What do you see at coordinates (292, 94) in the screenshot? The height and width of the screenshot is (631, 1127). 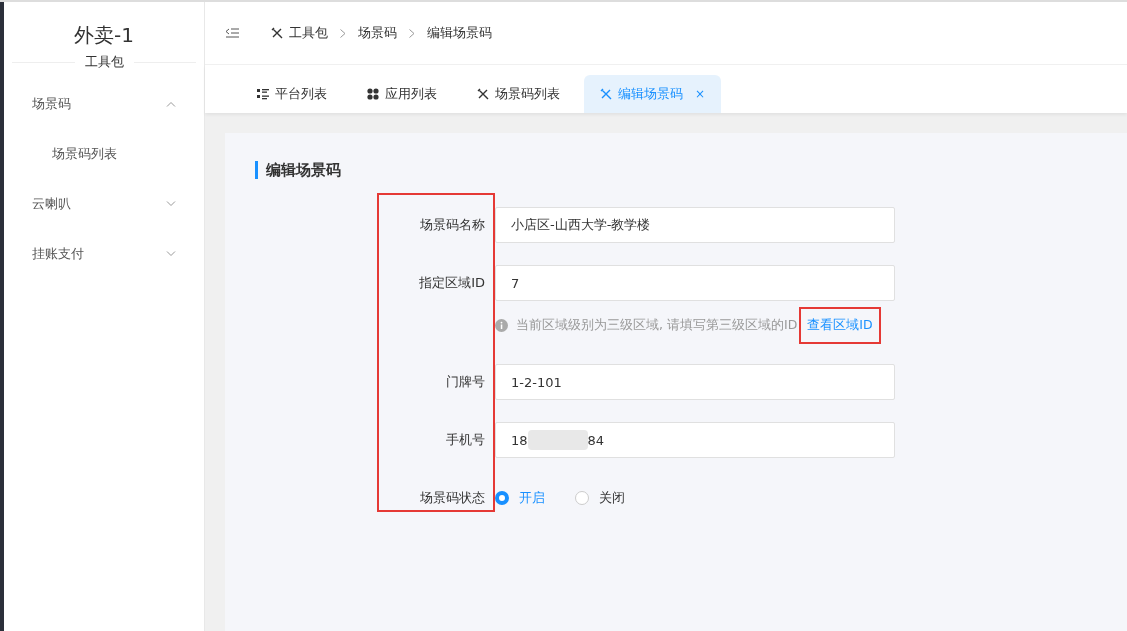 I see `tab: 平台列表` at bounding box center [292, 94].